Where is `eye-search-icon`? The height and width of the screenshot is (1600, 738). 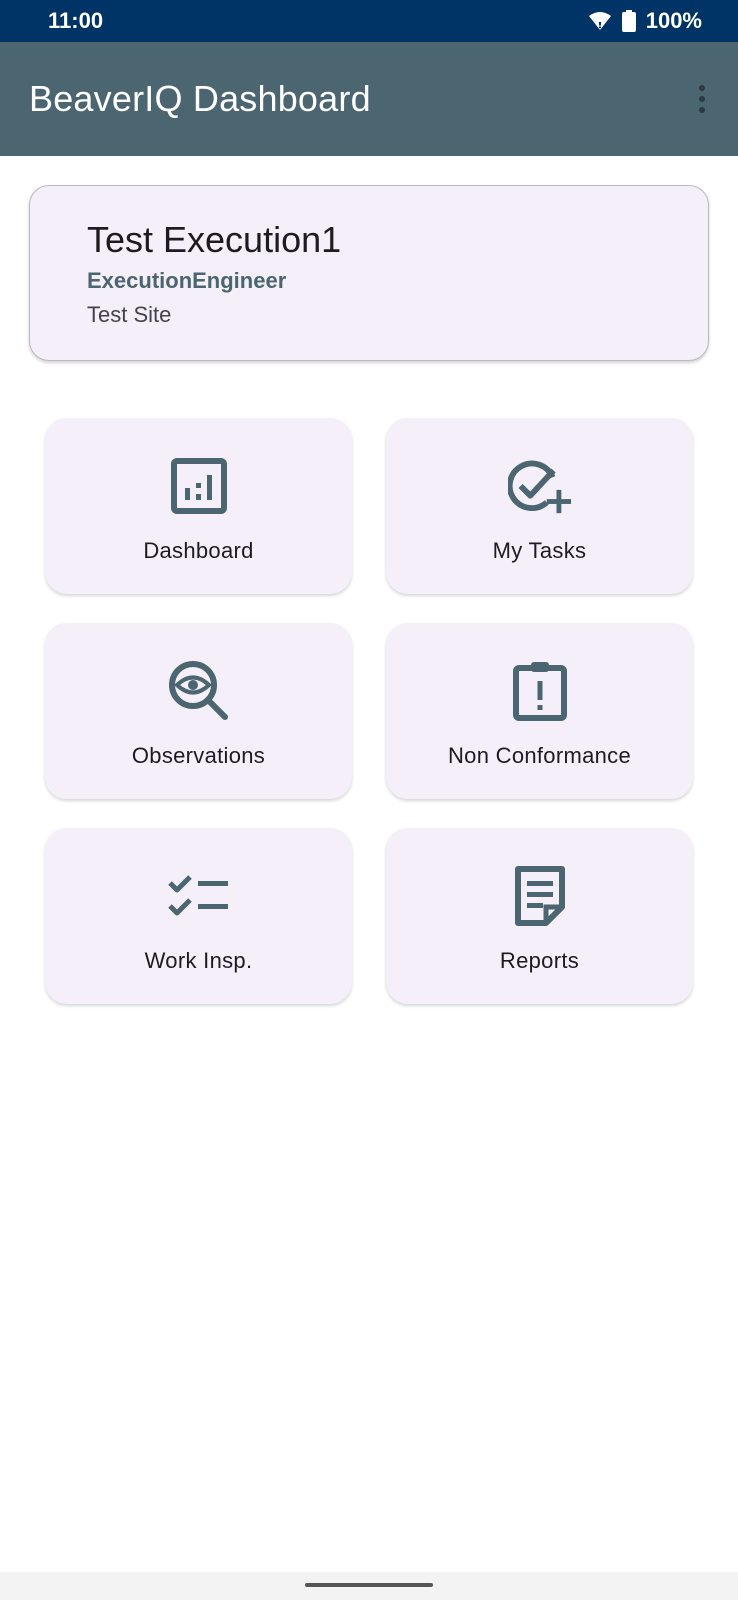
eye-search-icon is located at coordinates (199, 691).